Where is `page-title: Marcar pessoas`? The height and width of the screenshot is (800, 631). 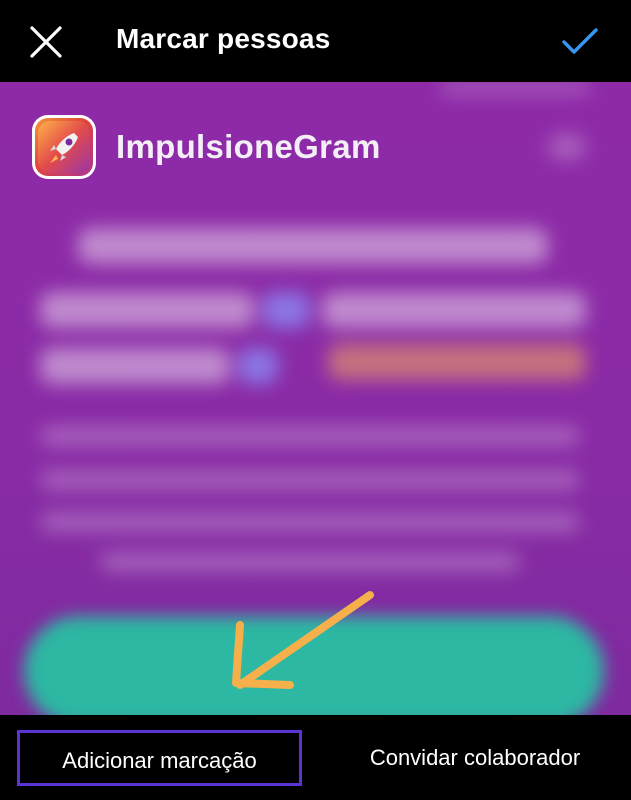
page-title: Marcar pessoas is located at coordinates (223, 38).